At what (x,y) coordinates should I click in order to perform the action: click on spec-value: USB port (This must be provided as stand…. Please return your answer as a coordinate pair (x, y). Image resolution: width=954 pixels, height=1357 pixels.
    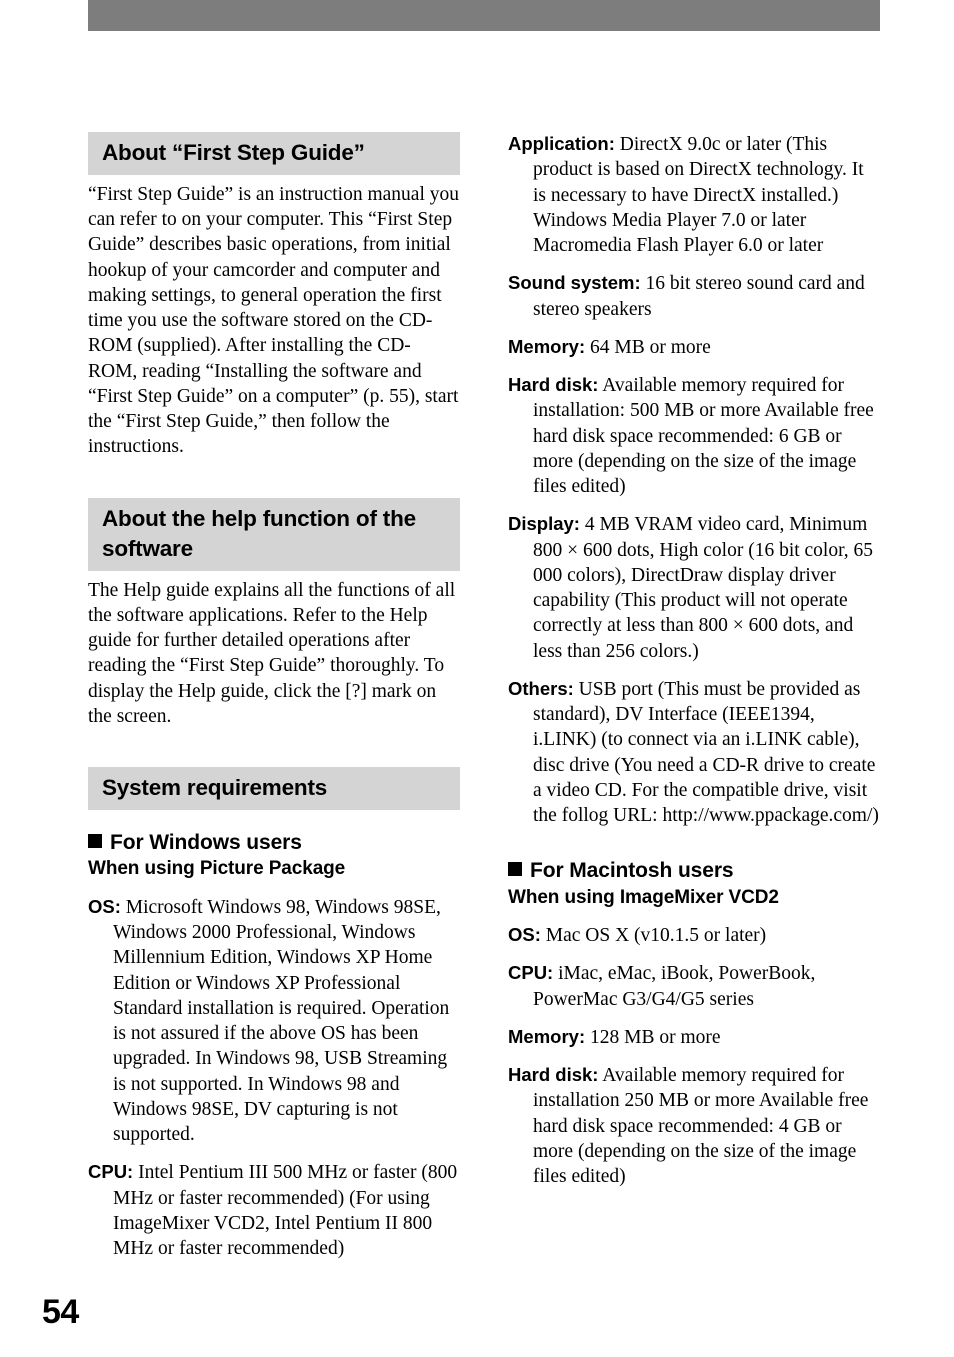
    Looking at the image, I should click on (706, 752).